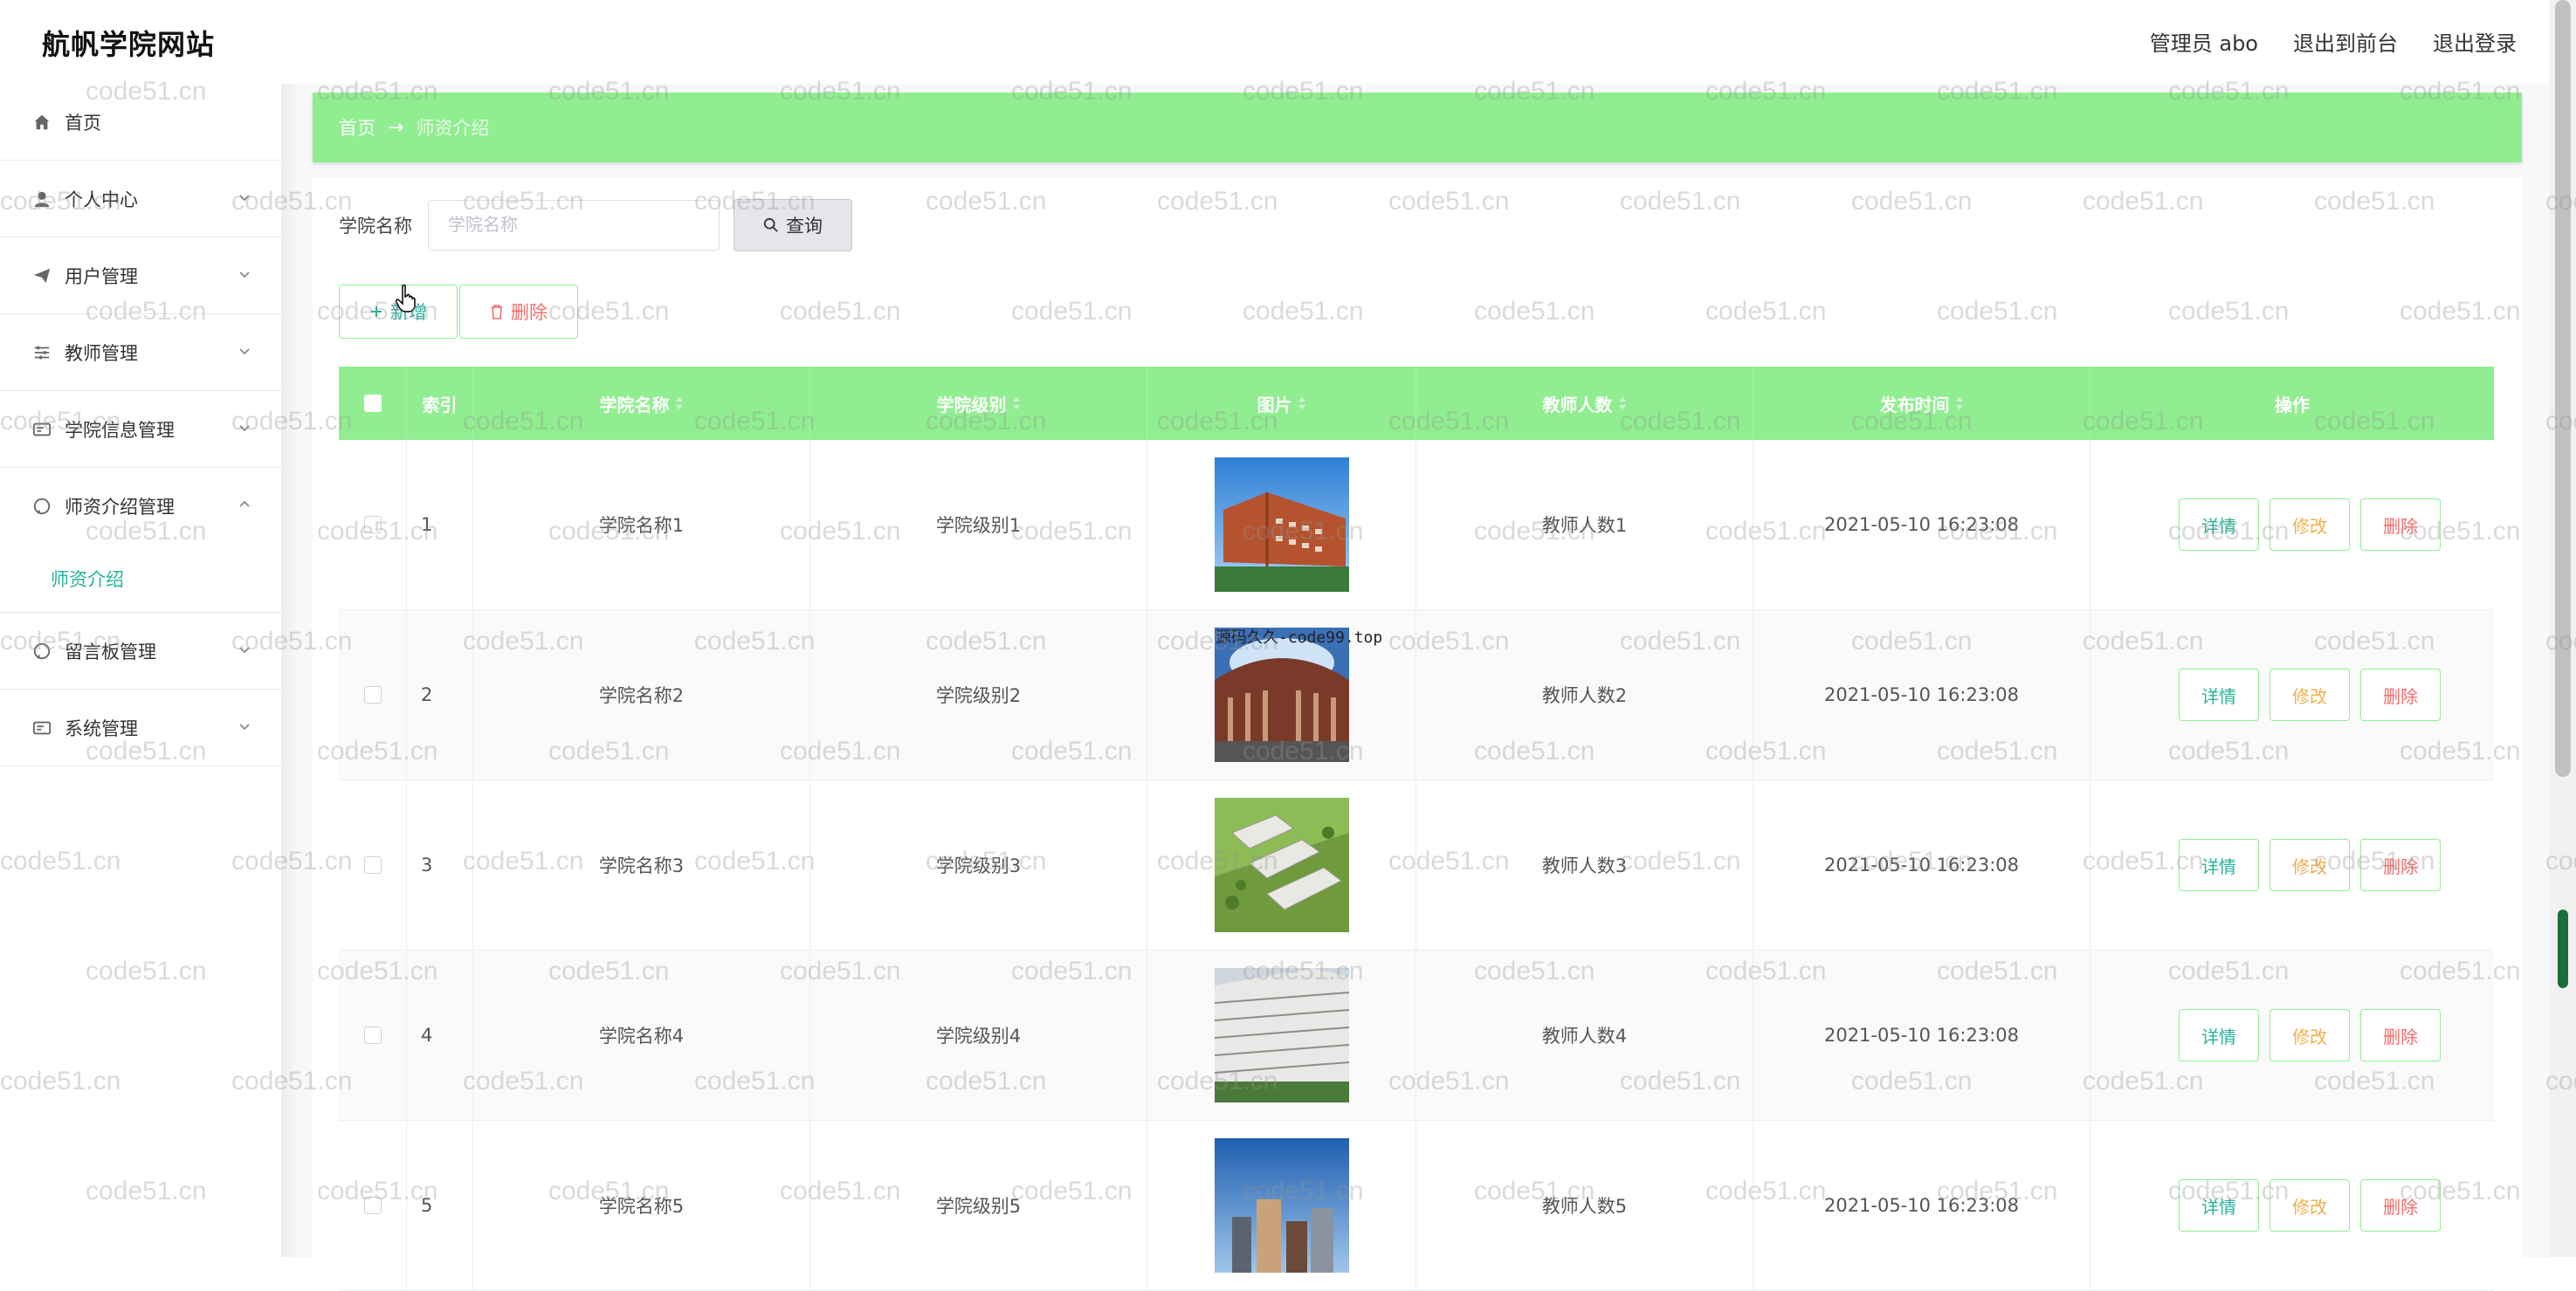 The image size is (2576, 1291). I want to click on search-button-label: 查询, so click(804, 226).